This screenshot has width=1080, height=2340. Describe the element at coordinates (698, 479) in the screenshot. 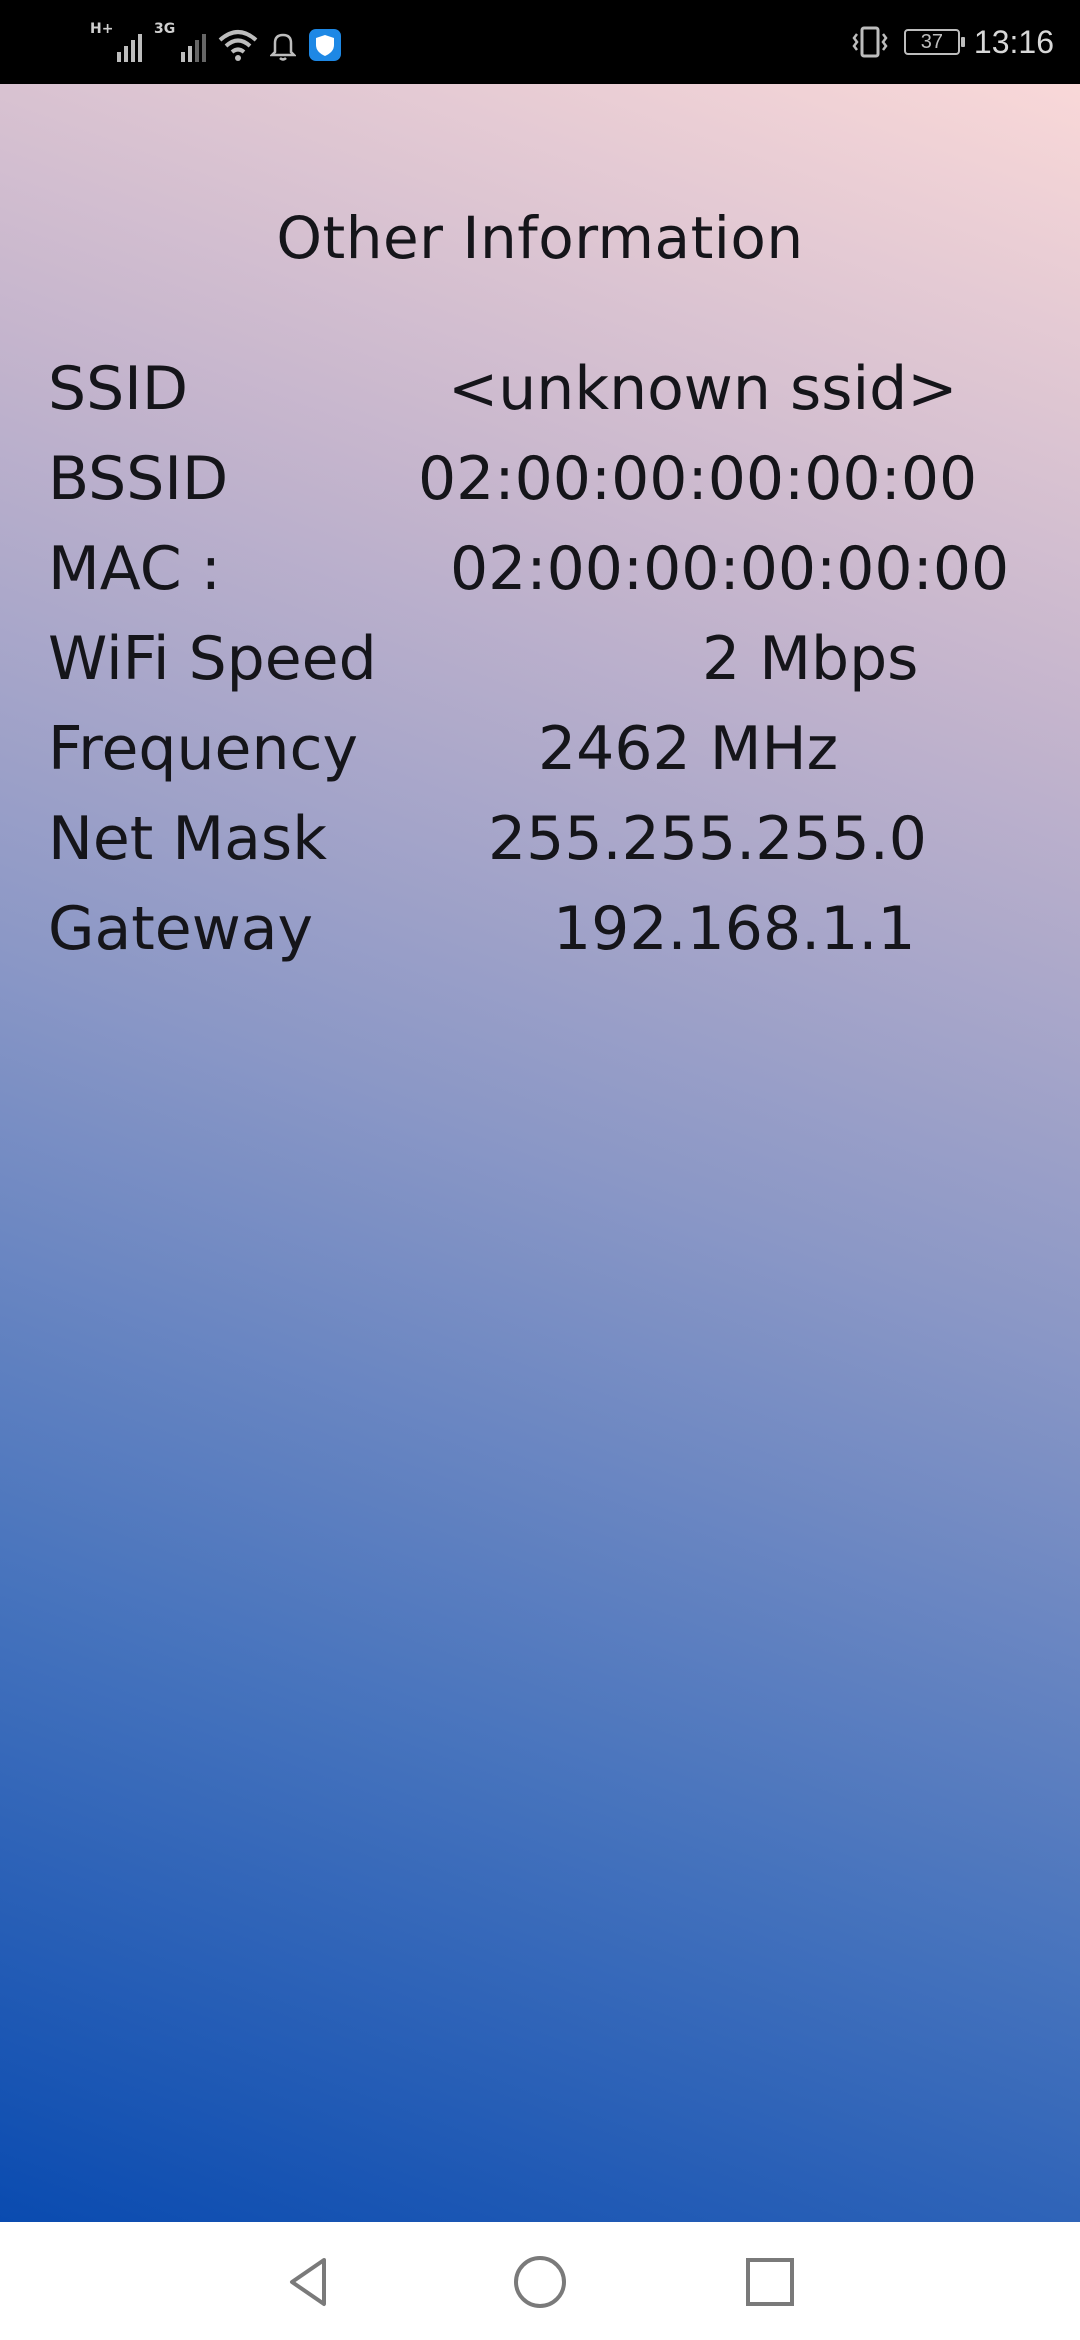

I see `bssid-value: 02:00:00:00:00:00` at that location.